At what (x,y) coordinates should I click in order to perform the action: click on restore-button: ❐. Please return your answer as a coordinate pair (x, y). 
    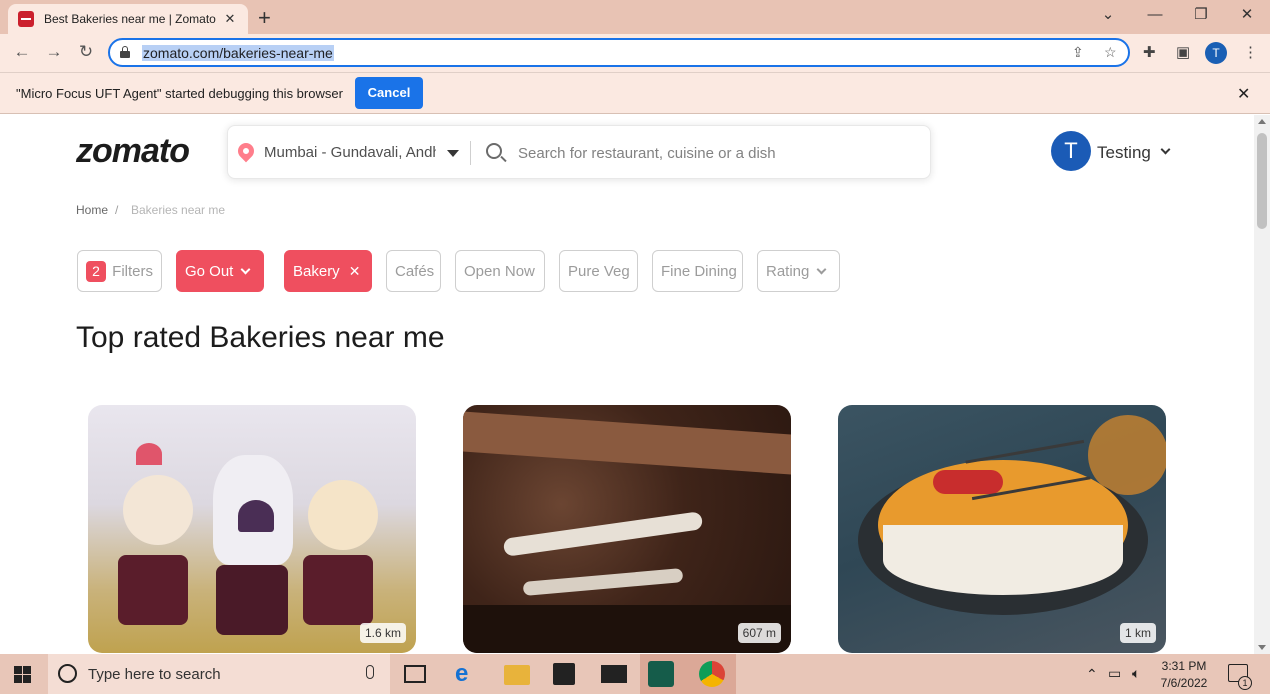
    Looking at the image, I should click on (1201, 15).